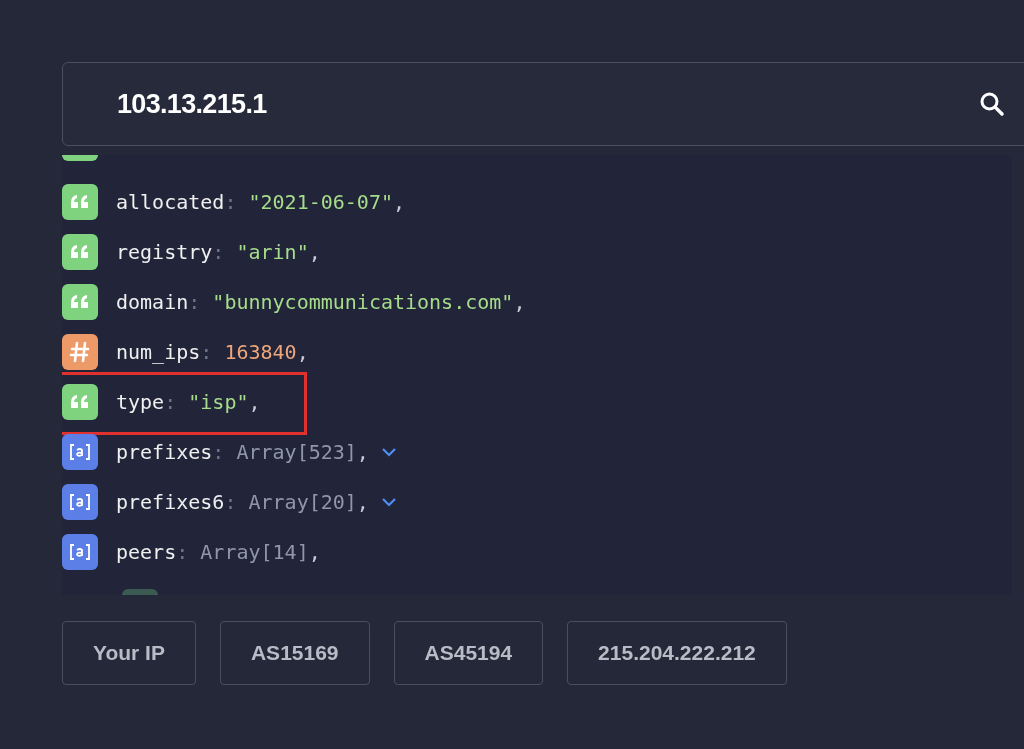 The image size is (1024, 749). What do you see at coordinates (321, 302) in the screenshot?
I see `json-entry: domain: "bunnycommunications.com",` at bounding box center [321, 302].